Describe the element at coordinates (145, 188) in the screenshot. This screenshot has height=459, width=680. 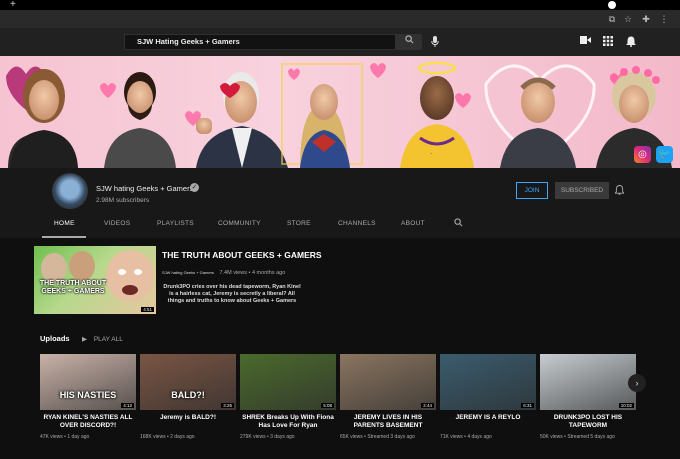
I see `channel-name: SJW hating Geeks + Gamers` at that location.